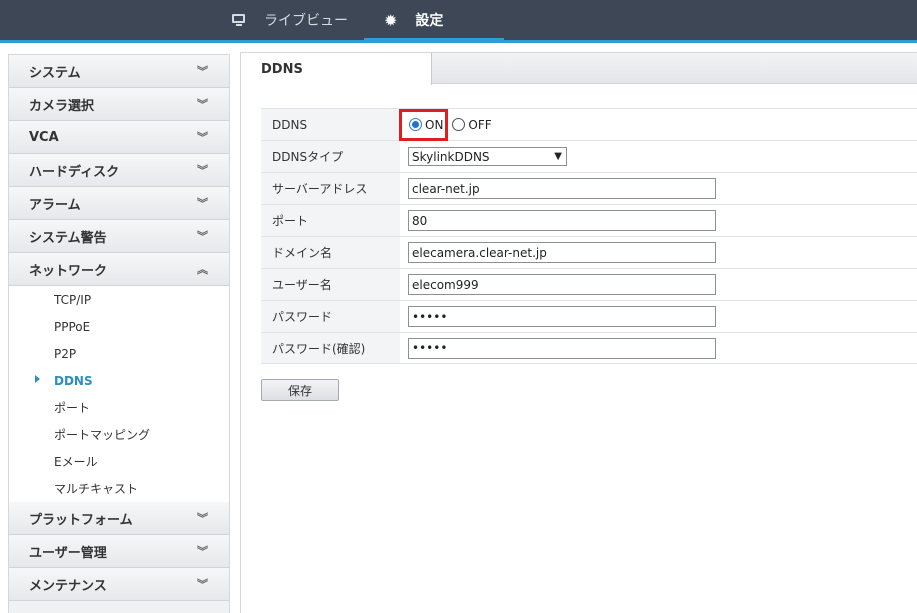 The image size is (917, 613). I want to click on sidebar-section-platform: プラットフォーム ︾, so click(119, 518).